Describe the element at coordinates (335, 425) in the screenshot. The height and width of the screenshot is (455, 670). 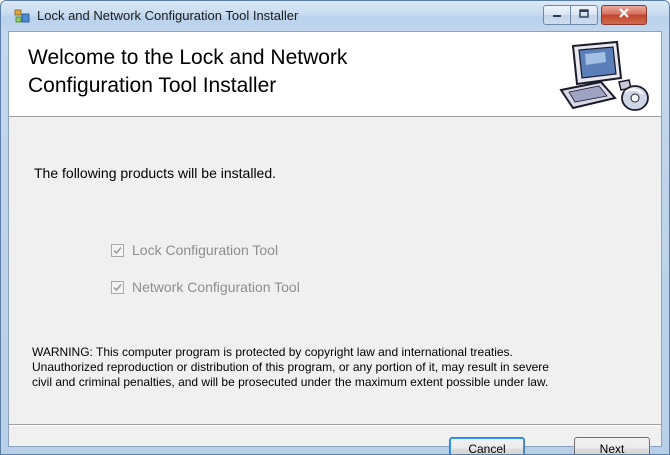
I see `footer-divider` at that location.